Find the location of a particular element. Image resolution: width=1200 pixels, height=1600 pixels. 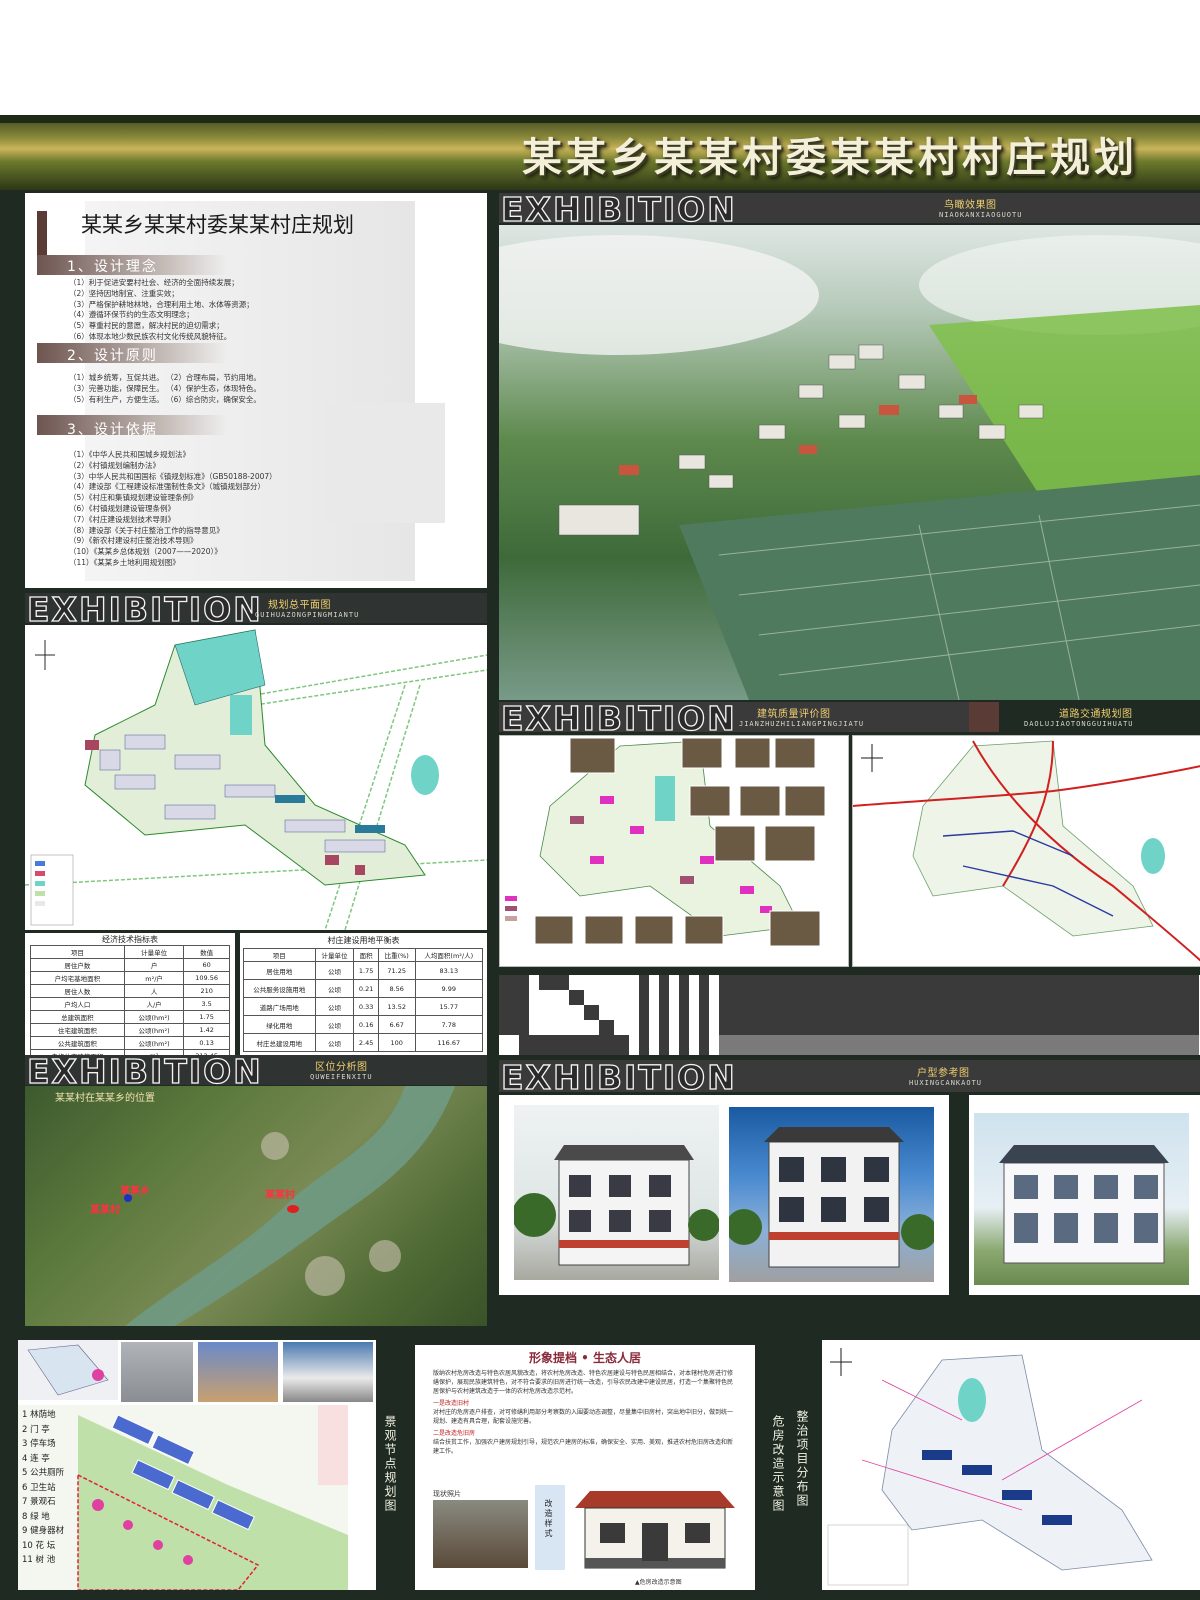

basis-item: （5）《村庄和集镇规划建设管理条例》 is located at coordinates (133, 498).